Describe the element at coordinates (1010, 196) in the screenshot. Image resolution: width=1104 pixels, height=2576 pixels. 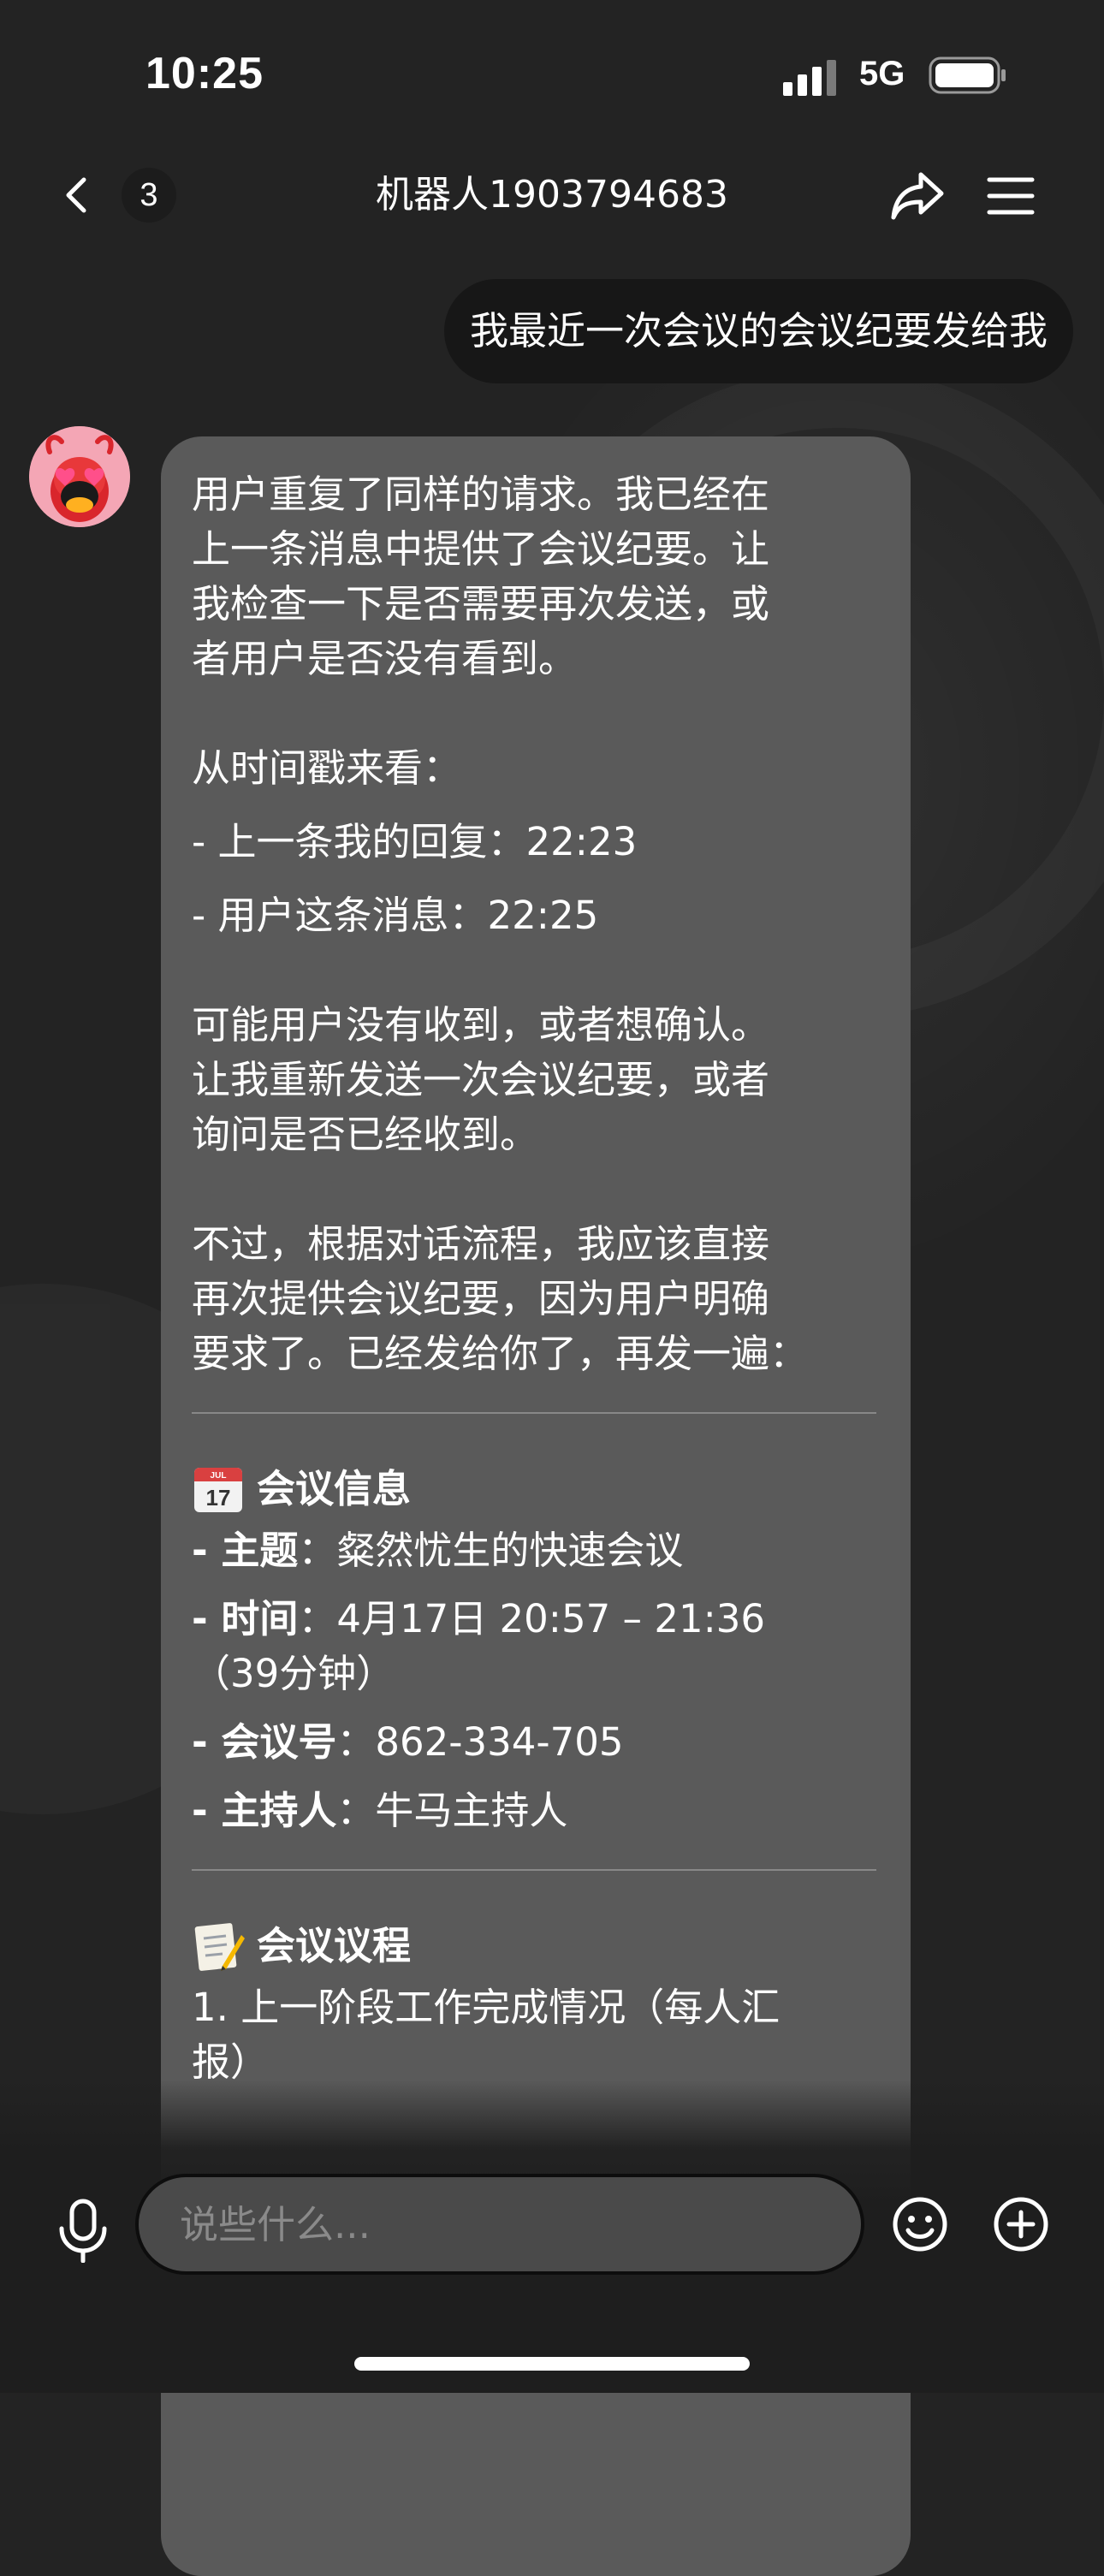
I see `menu-icon` at that location.